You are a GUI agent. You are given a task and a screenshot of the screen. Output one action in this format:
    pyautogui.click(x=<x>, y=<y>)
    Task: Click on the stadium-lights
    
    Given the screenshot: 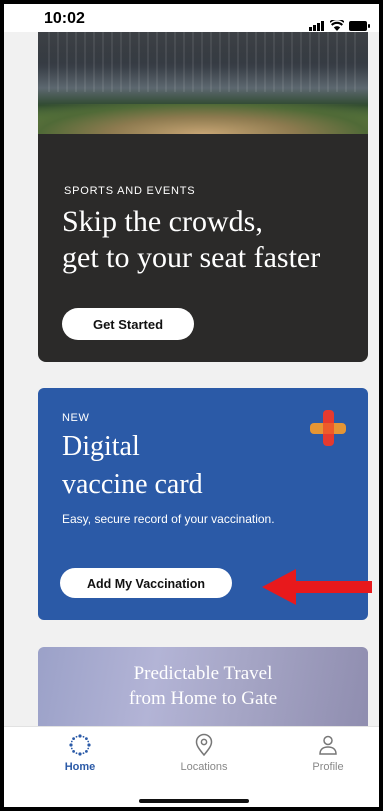 What is the action you would take?
    pyautogui.click(x=203, y=62)
    